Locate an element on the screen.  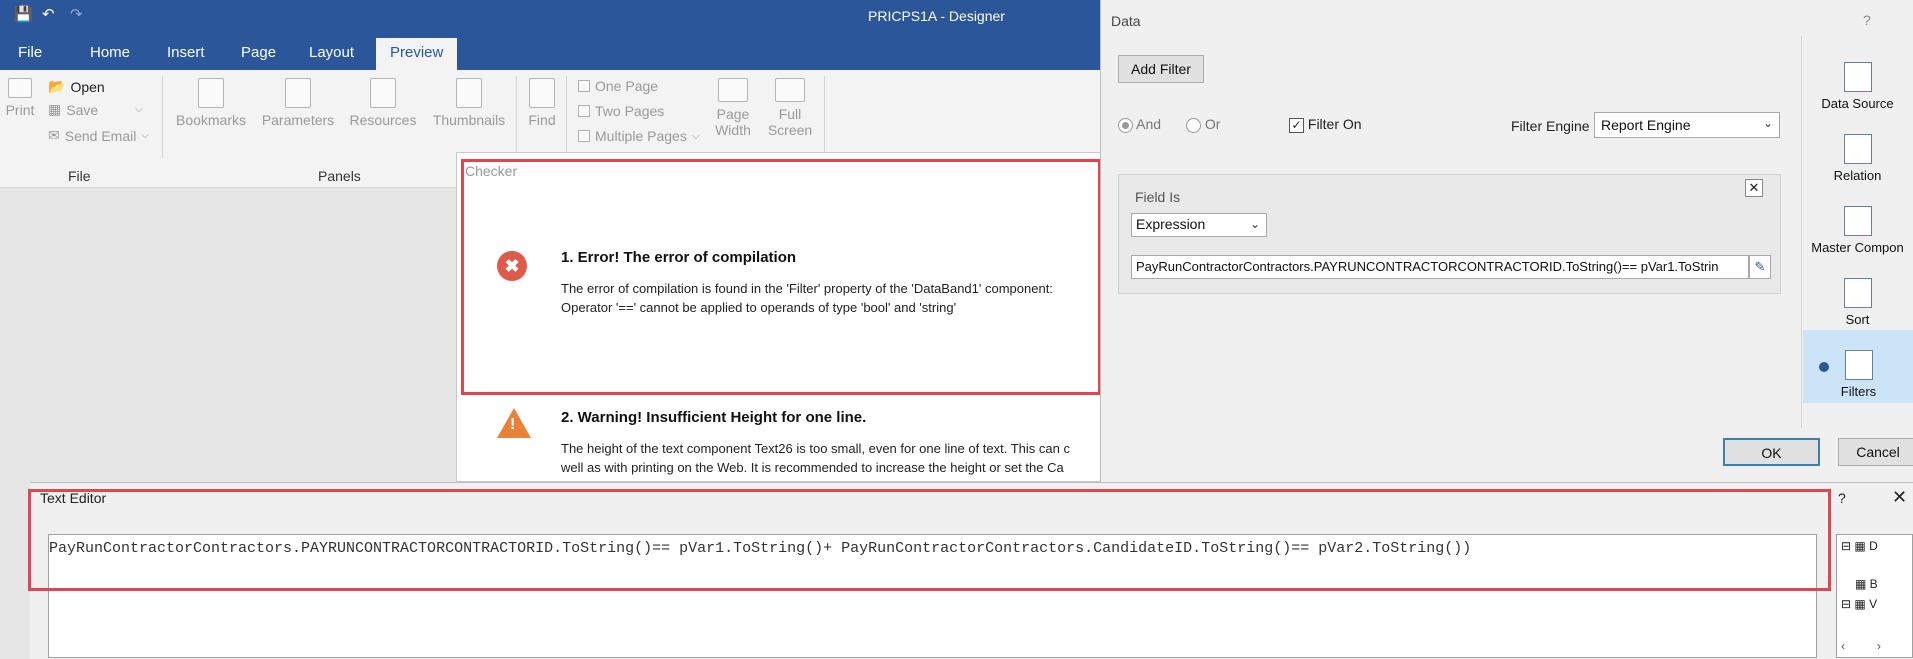
full-screen-label-2: Screen is located at coordinates (790, 130).